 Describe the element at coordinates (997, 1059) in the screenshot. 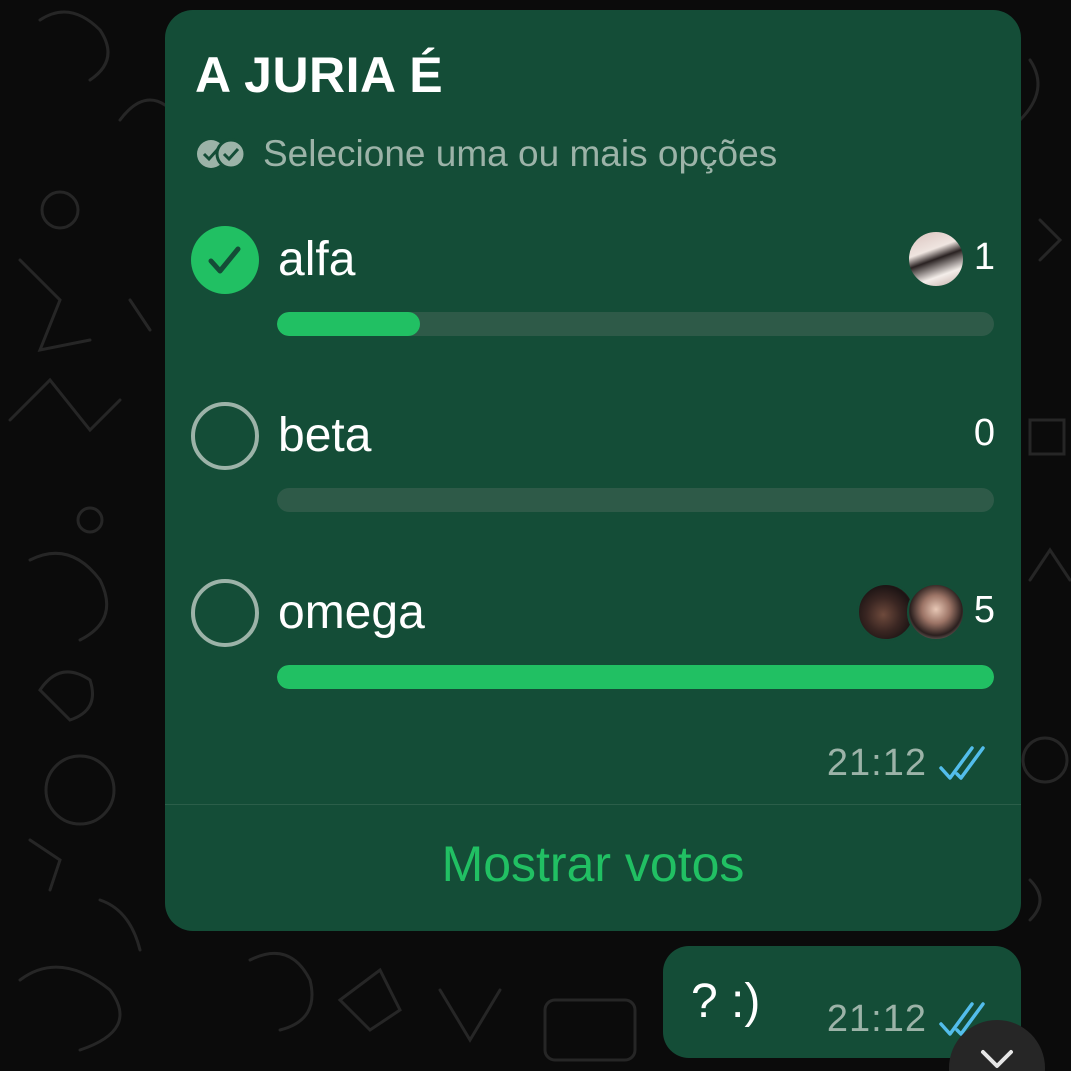

I see `chevron-down-icon` at that location.